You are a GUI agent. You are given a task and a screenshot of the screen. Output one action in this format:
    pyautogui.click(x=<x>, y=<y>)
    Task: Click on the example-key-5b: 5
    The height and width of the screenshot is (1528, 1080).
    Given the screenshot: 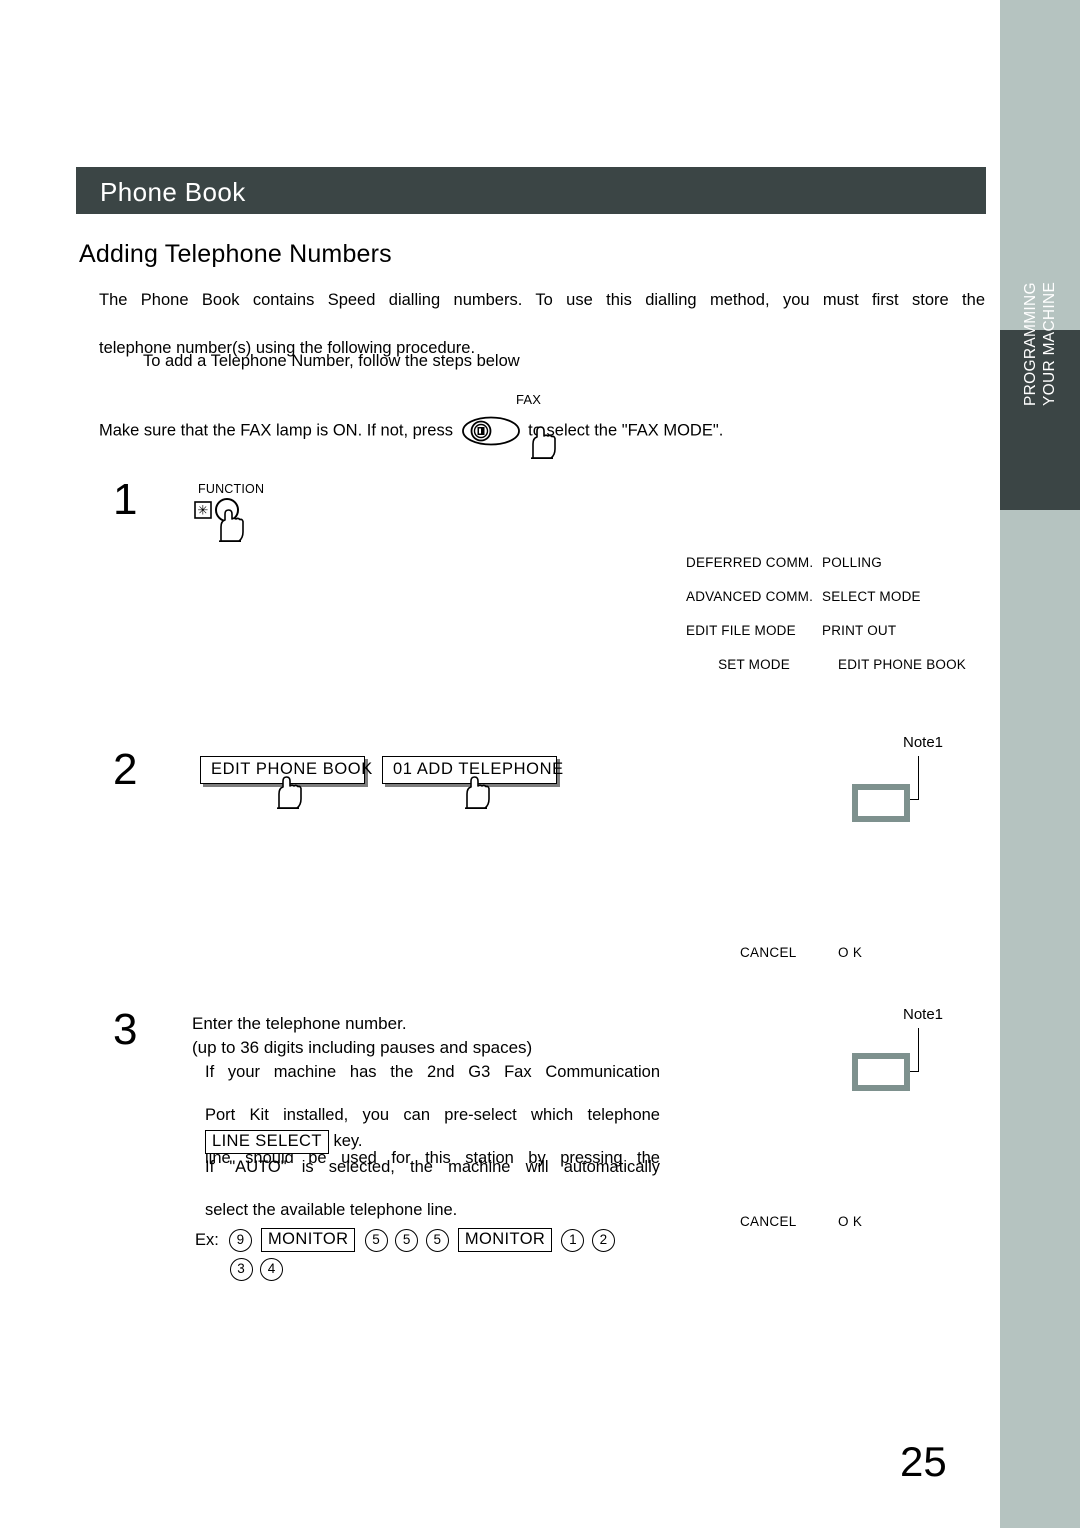 What is the action you would take?
    pyautogui.click(x=407, y=1240)
    